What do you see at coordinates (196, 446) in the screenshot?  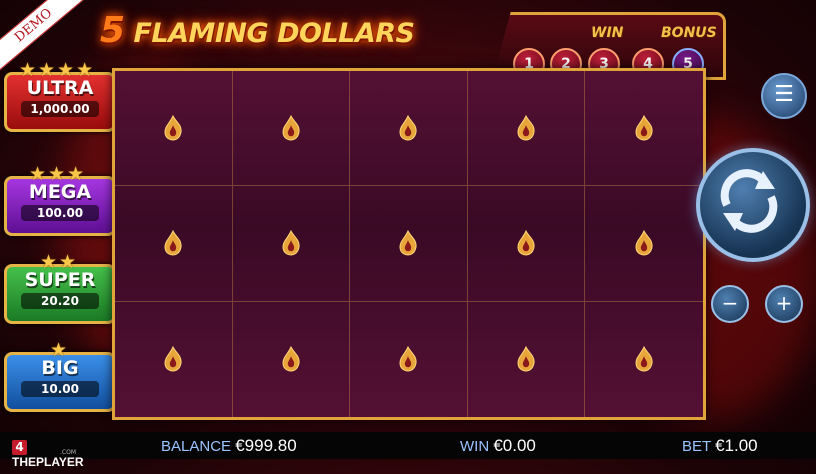 I see `balance-label: BALANCE` at bounding box center [196, 446].